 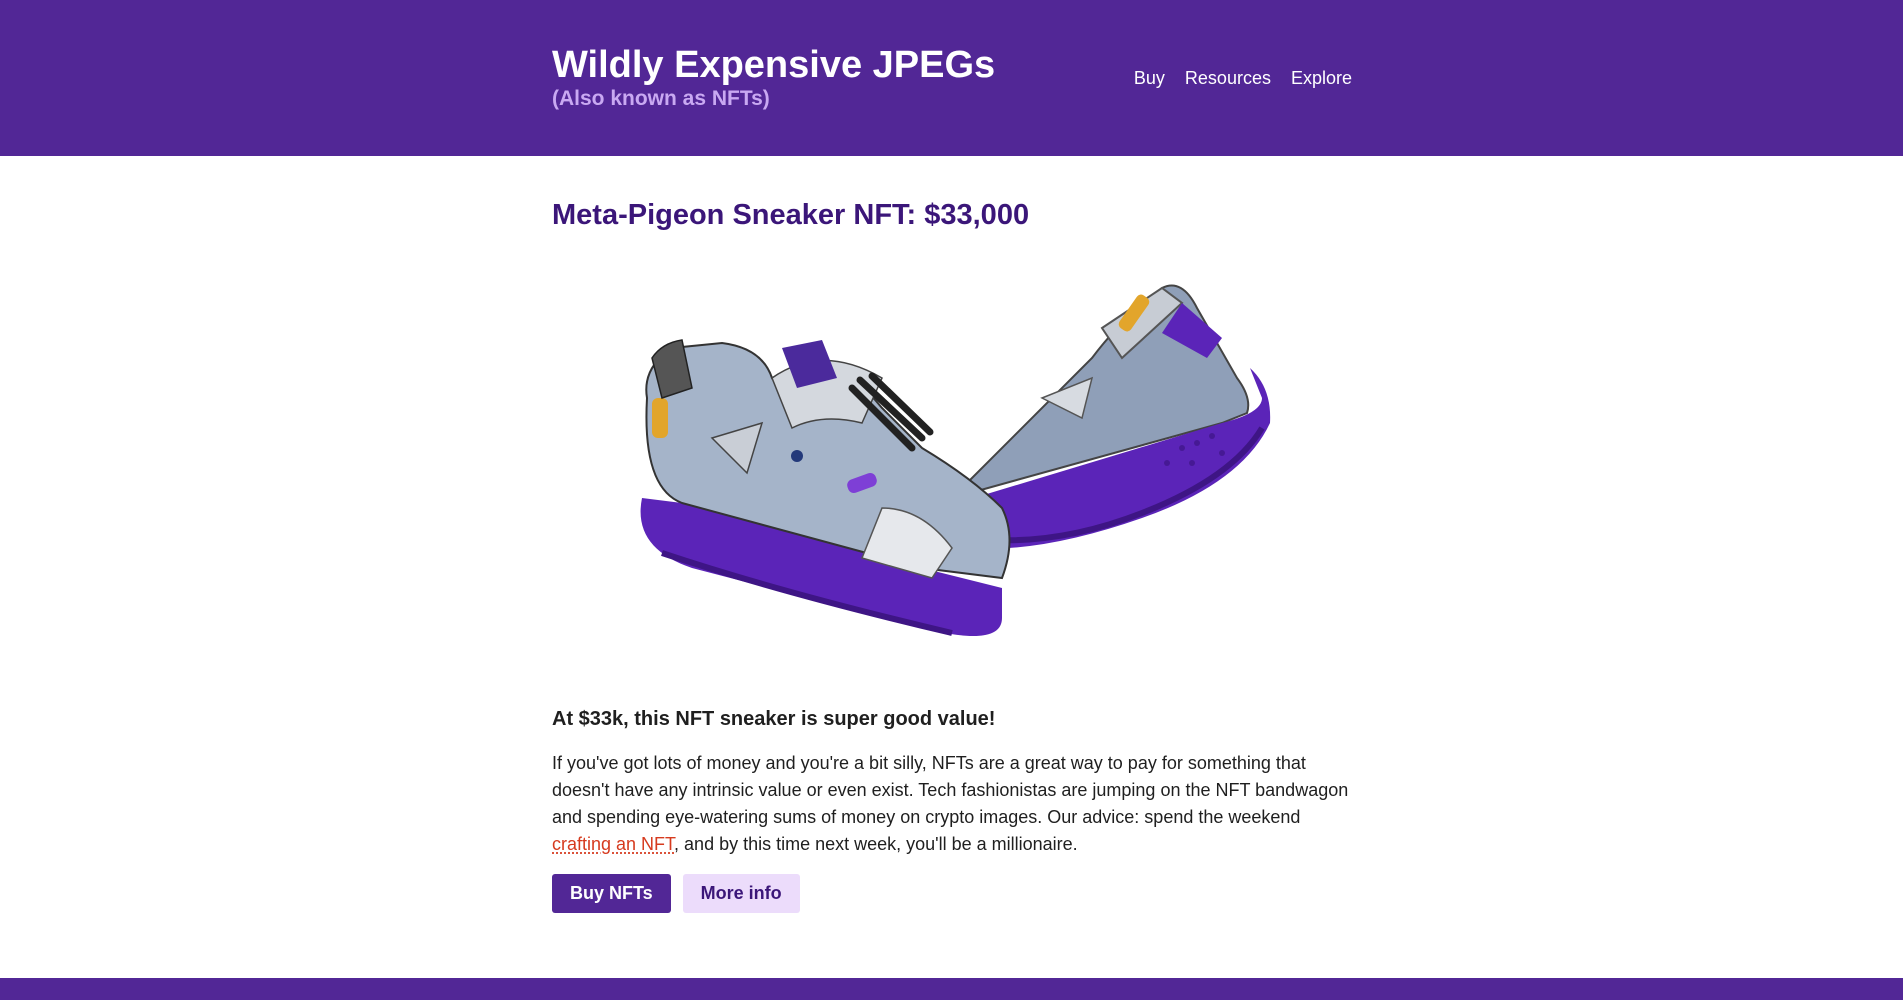 I want to click on nav-link-resources: Resources, so click(x=1228, y=78).